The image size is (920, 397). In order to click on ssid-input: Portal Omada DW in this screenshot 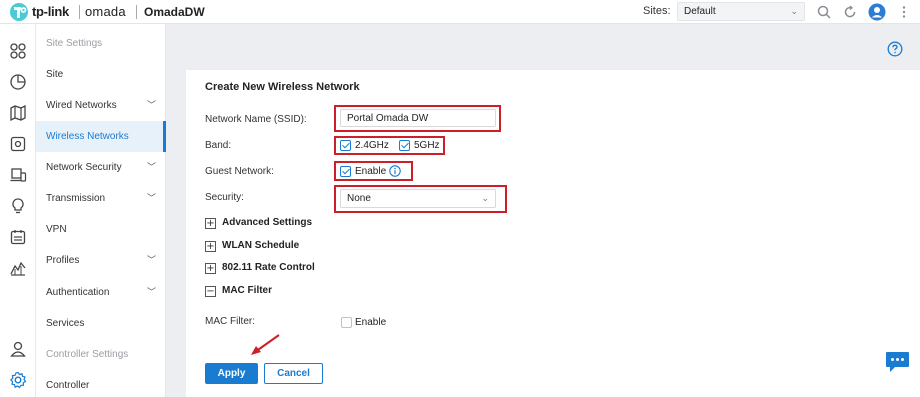, I will do `click(418, 118)`.